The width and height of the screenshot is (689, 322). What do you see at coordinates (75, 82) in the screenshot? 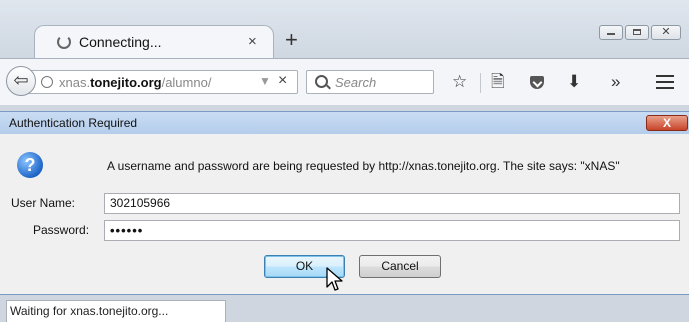
I see `url-prefix: xnas.` at bounding box center [75, 82].